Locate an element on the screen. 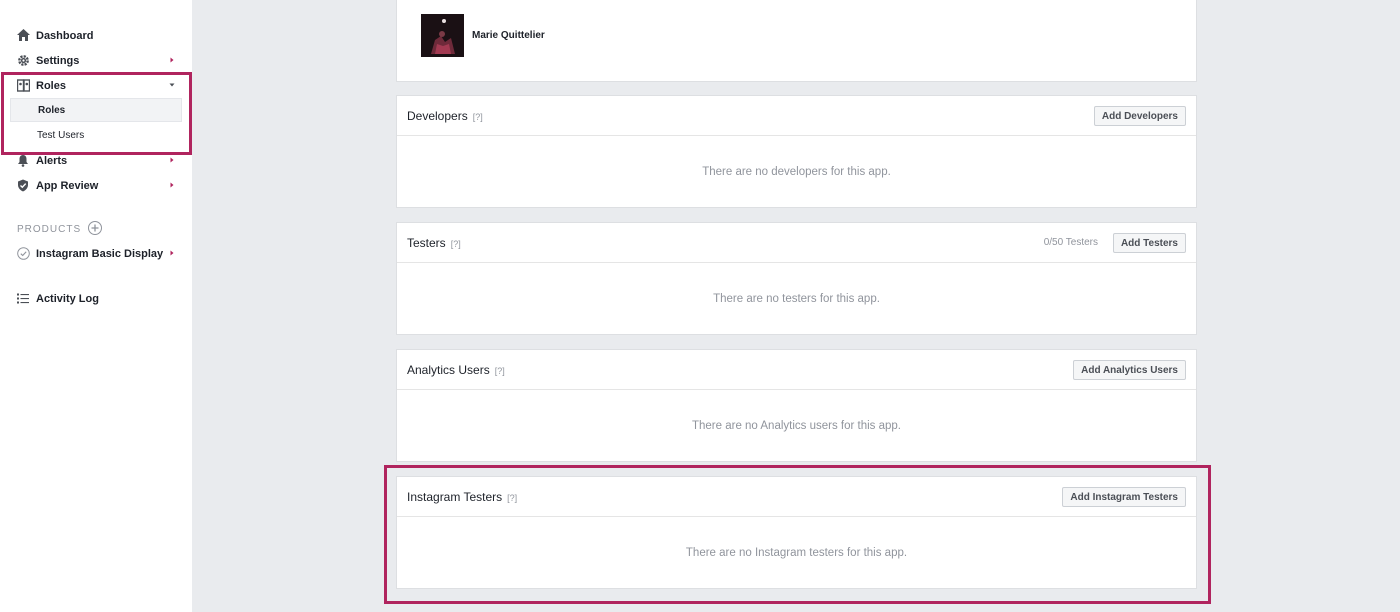 The width and height of the screenshot is (1400, 612). sidebar-subitem-test-users: Test Users is located at coordinates (96, 135).